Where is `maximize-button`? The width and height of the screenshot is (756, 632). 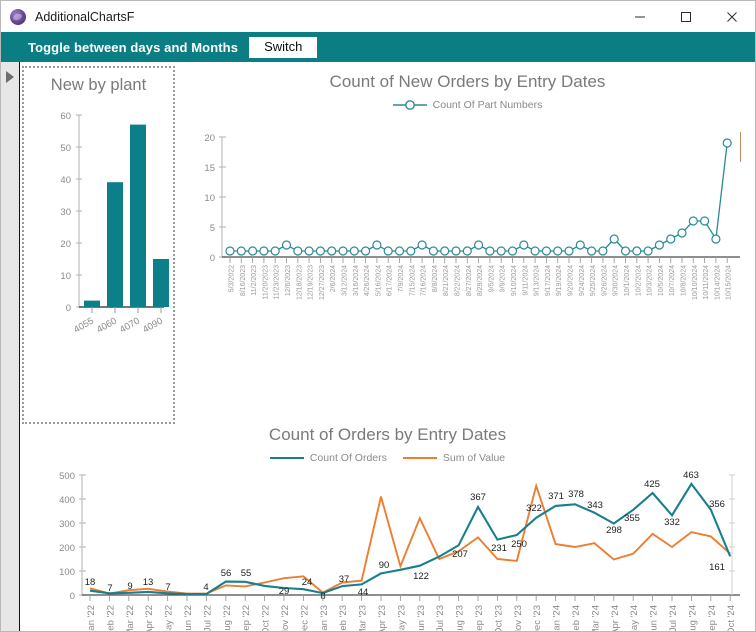
maximize-button is located at coordinates (686, 16).